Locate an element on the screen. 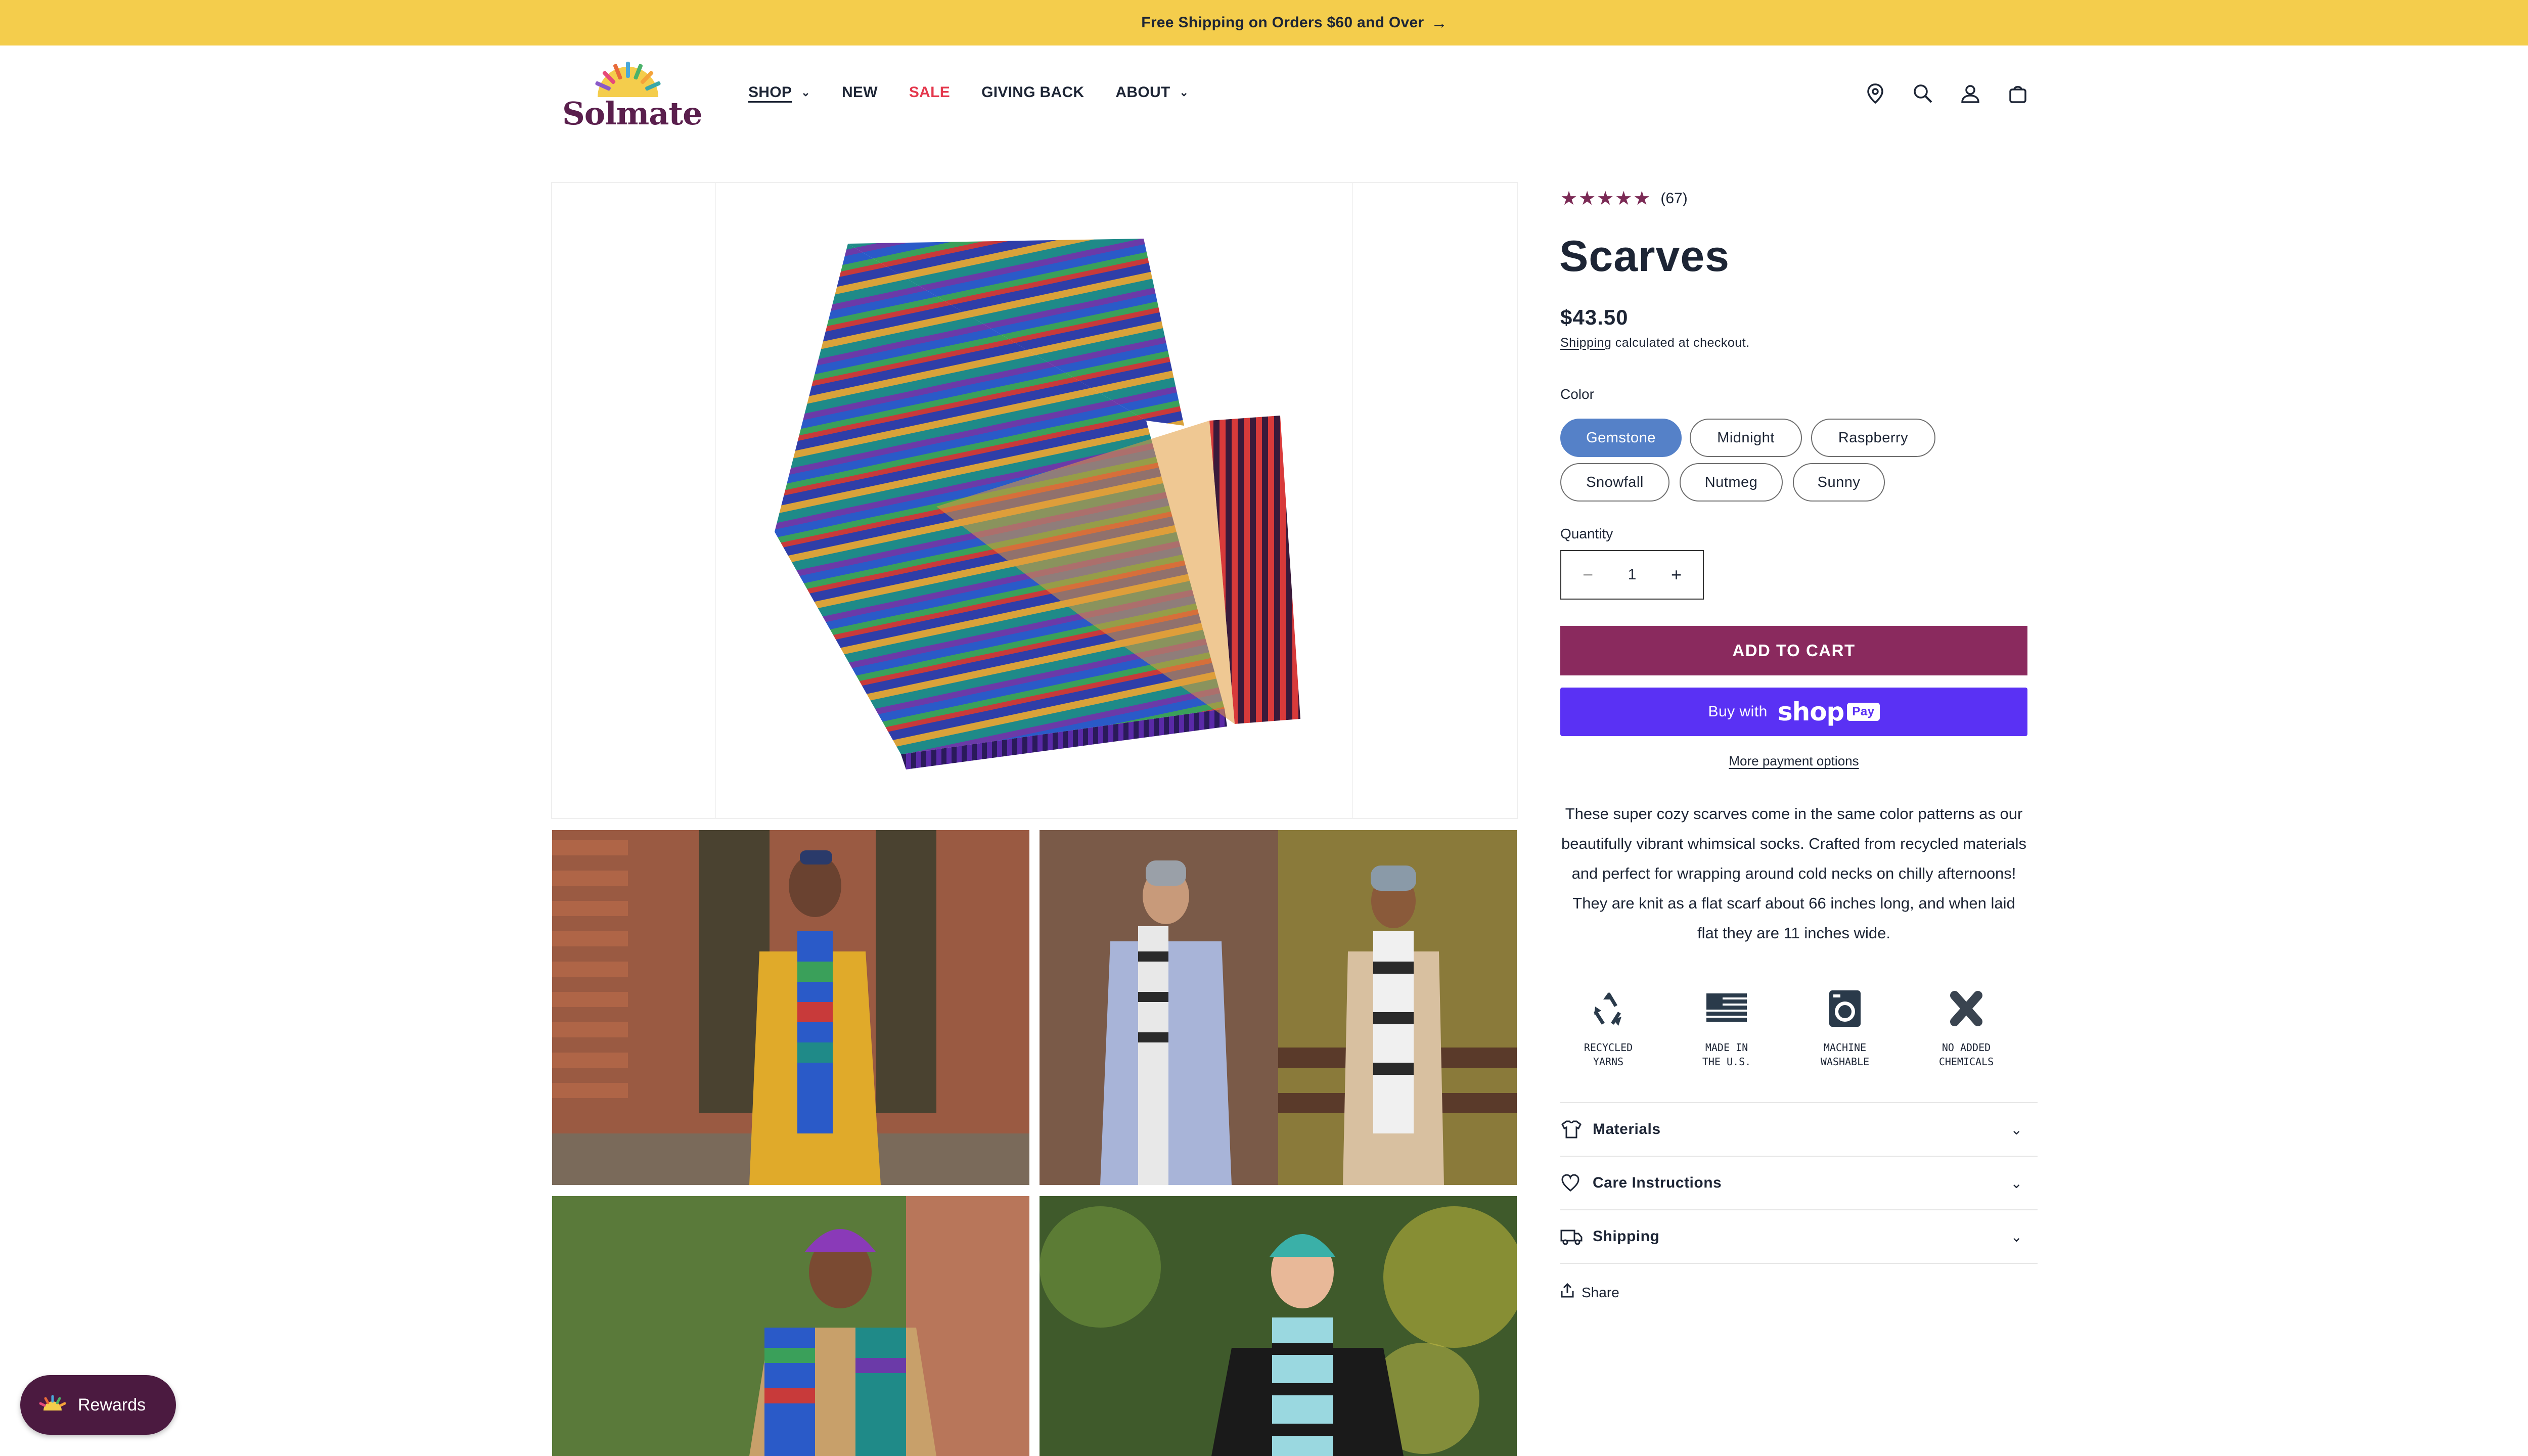  shipping-link: Shipping is located at coordinates (1586, 343).